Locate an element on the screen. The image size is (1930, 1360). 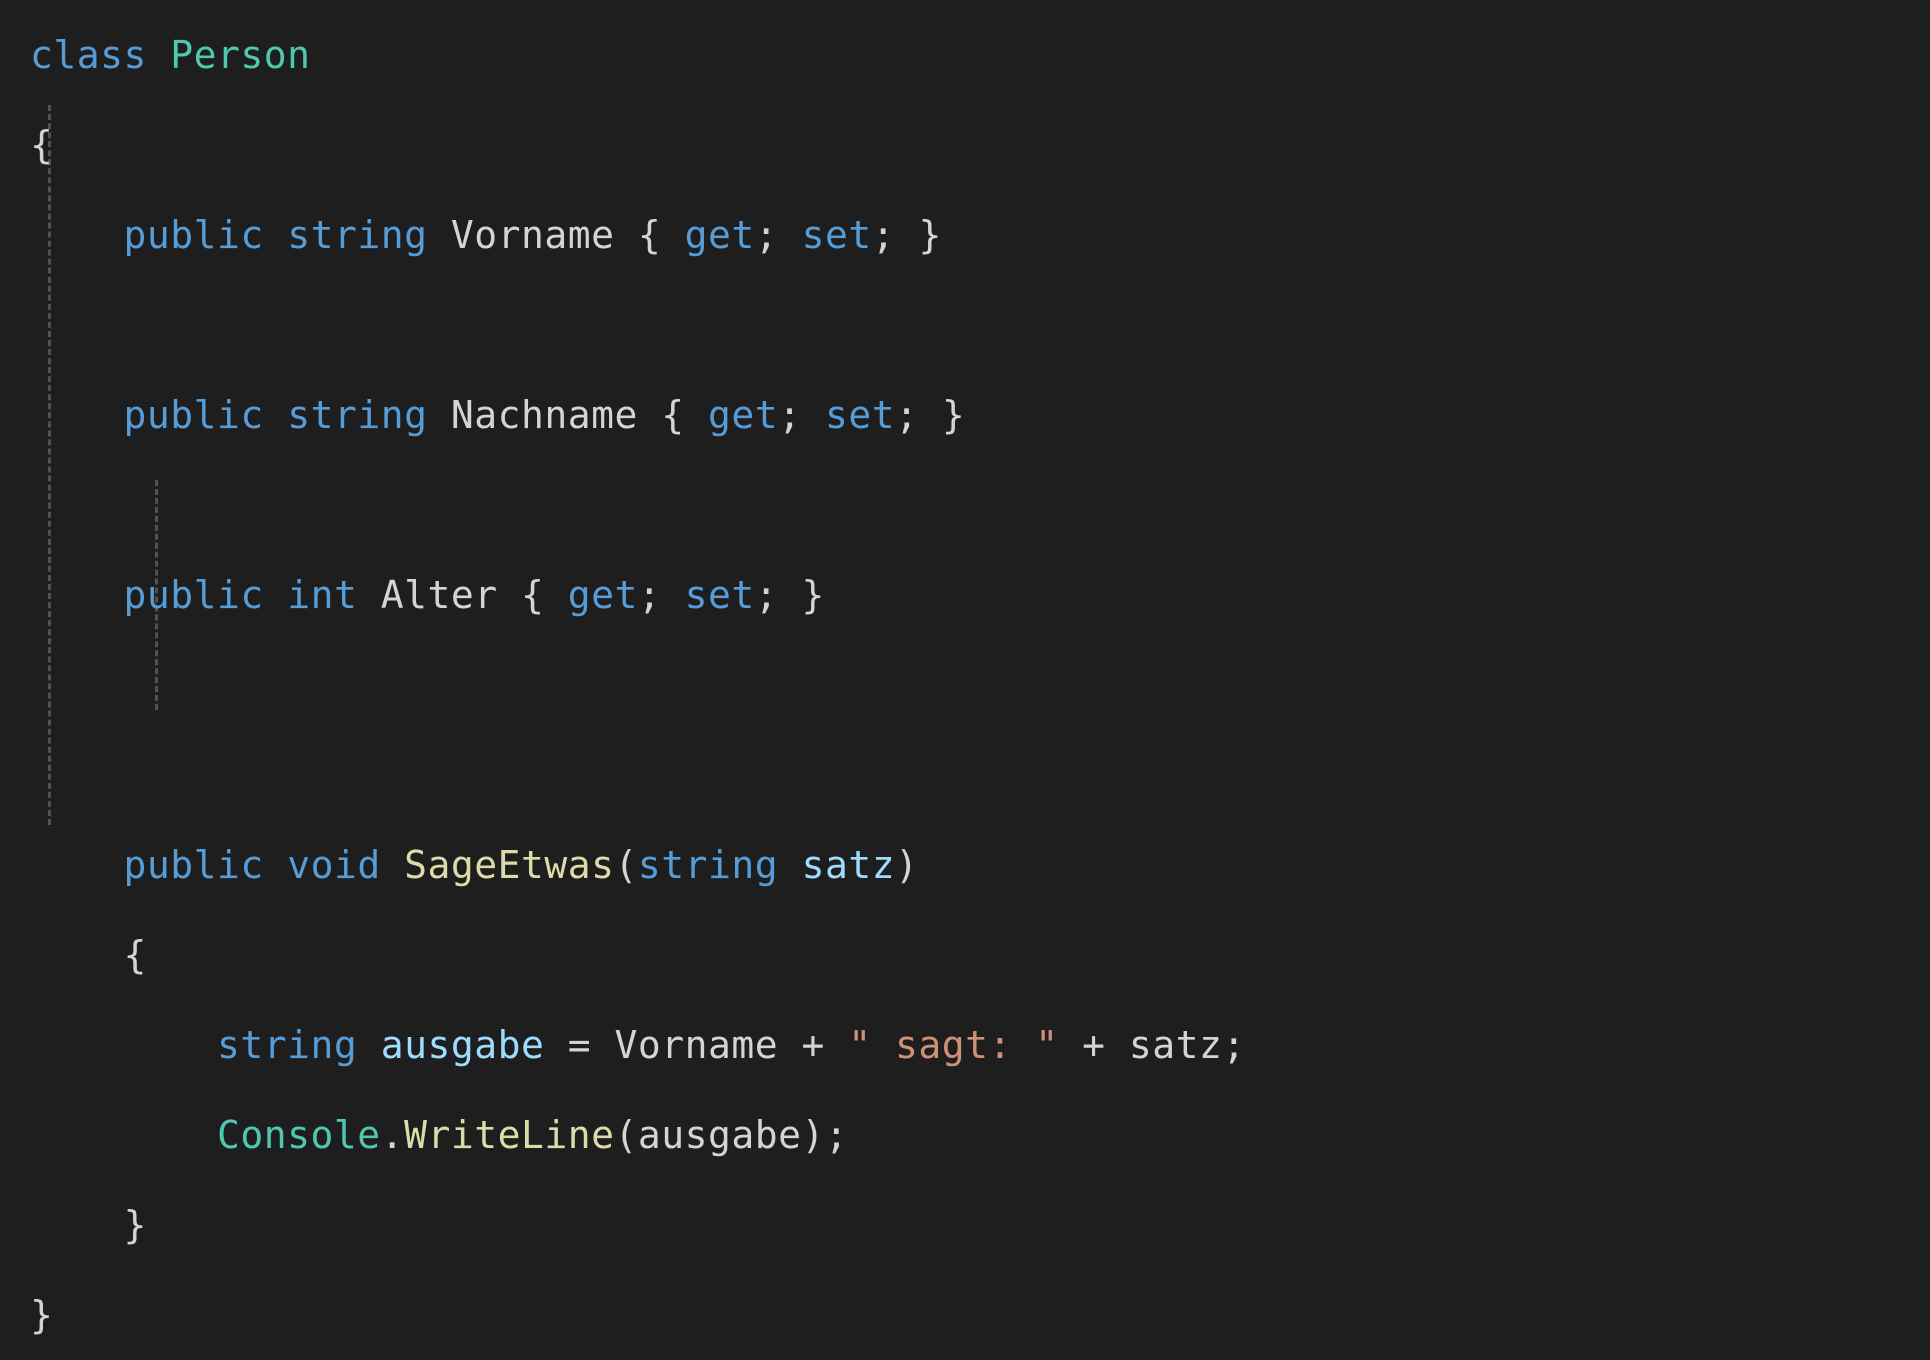
code-token-pl: (ausgabe); is located at coordinates (731, 1135).